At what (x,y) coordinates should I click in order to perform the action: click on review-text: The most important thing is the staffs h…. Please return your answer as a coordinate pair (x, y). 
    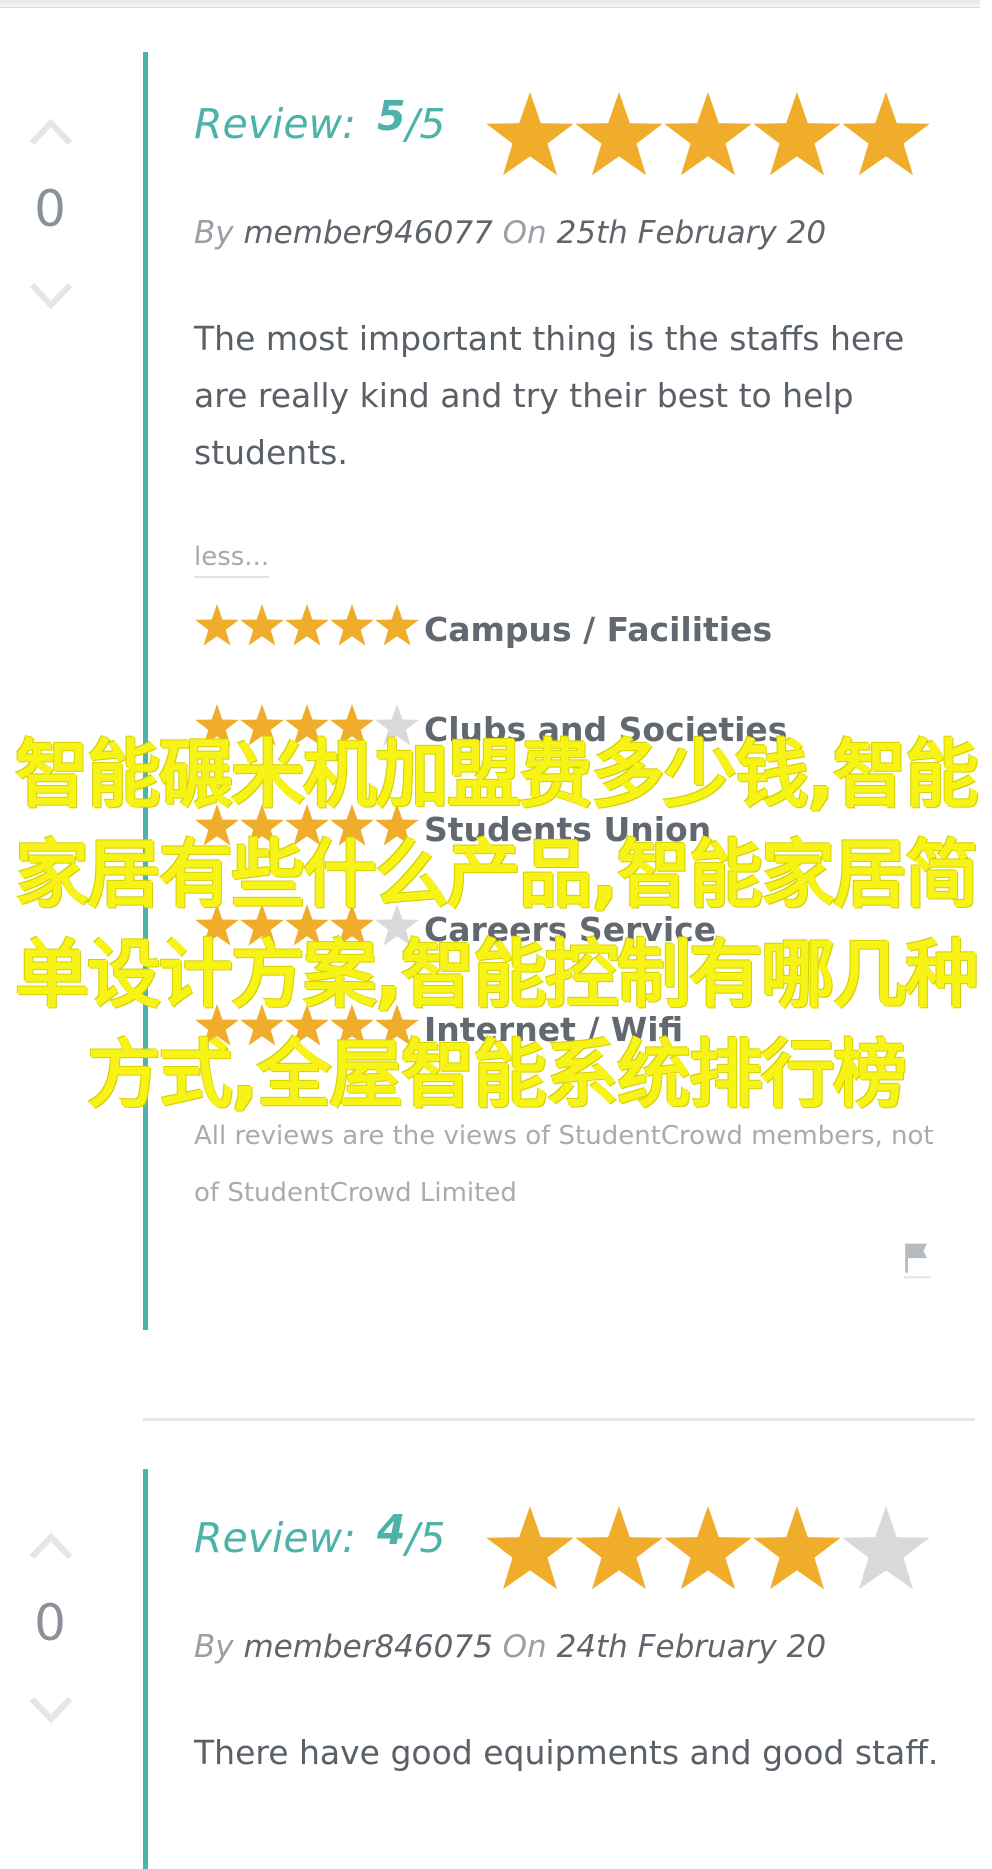
    Looking at the image, I should click on (549, 395).